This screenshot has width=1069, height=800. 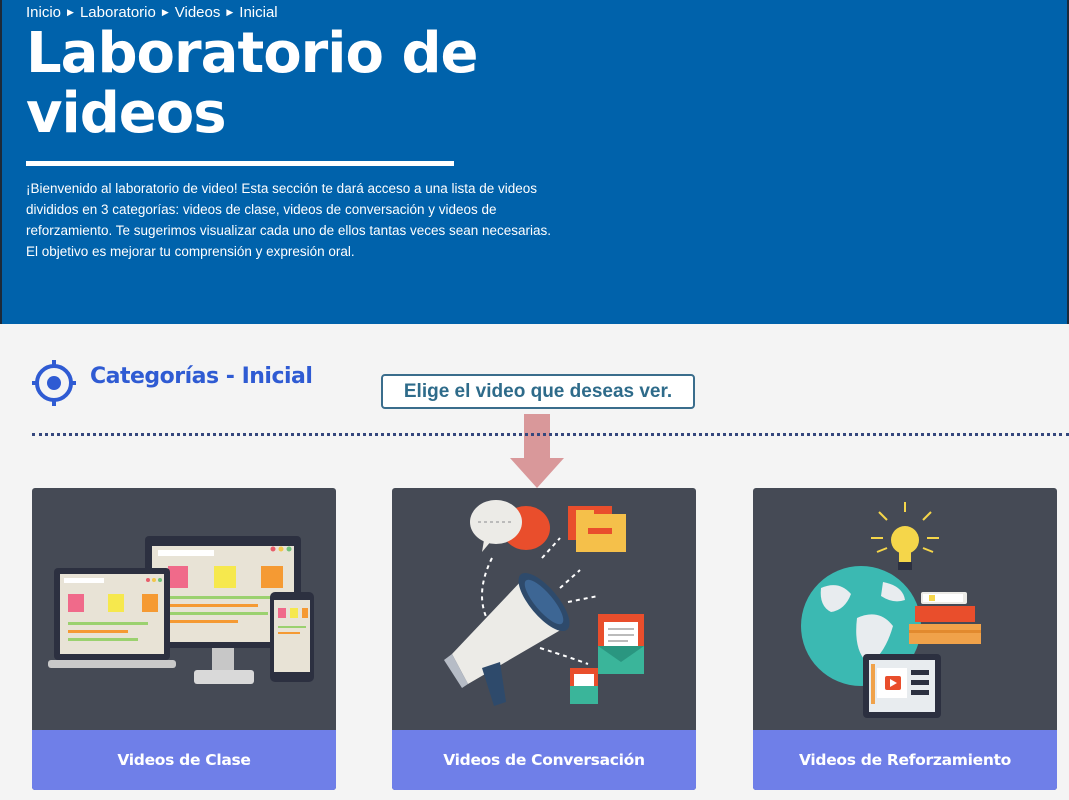 I want to click on categories-title: Categorías - Inicial, so click(x=201, y=376).